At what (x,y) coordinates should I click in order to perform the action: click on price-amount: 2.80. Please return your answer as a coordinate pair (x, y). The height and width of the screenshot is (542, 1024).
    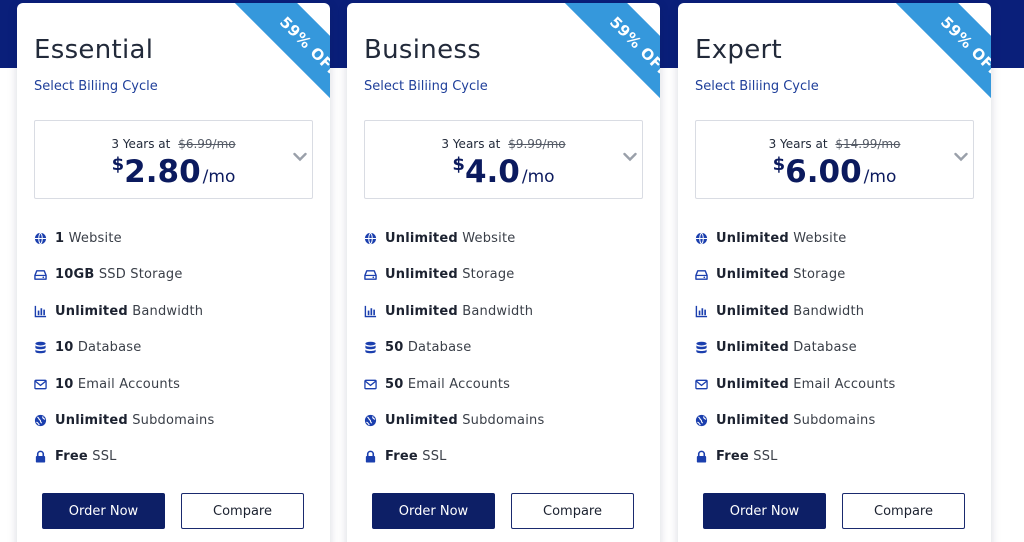
    Looking at the image, I should click on (162, 172).